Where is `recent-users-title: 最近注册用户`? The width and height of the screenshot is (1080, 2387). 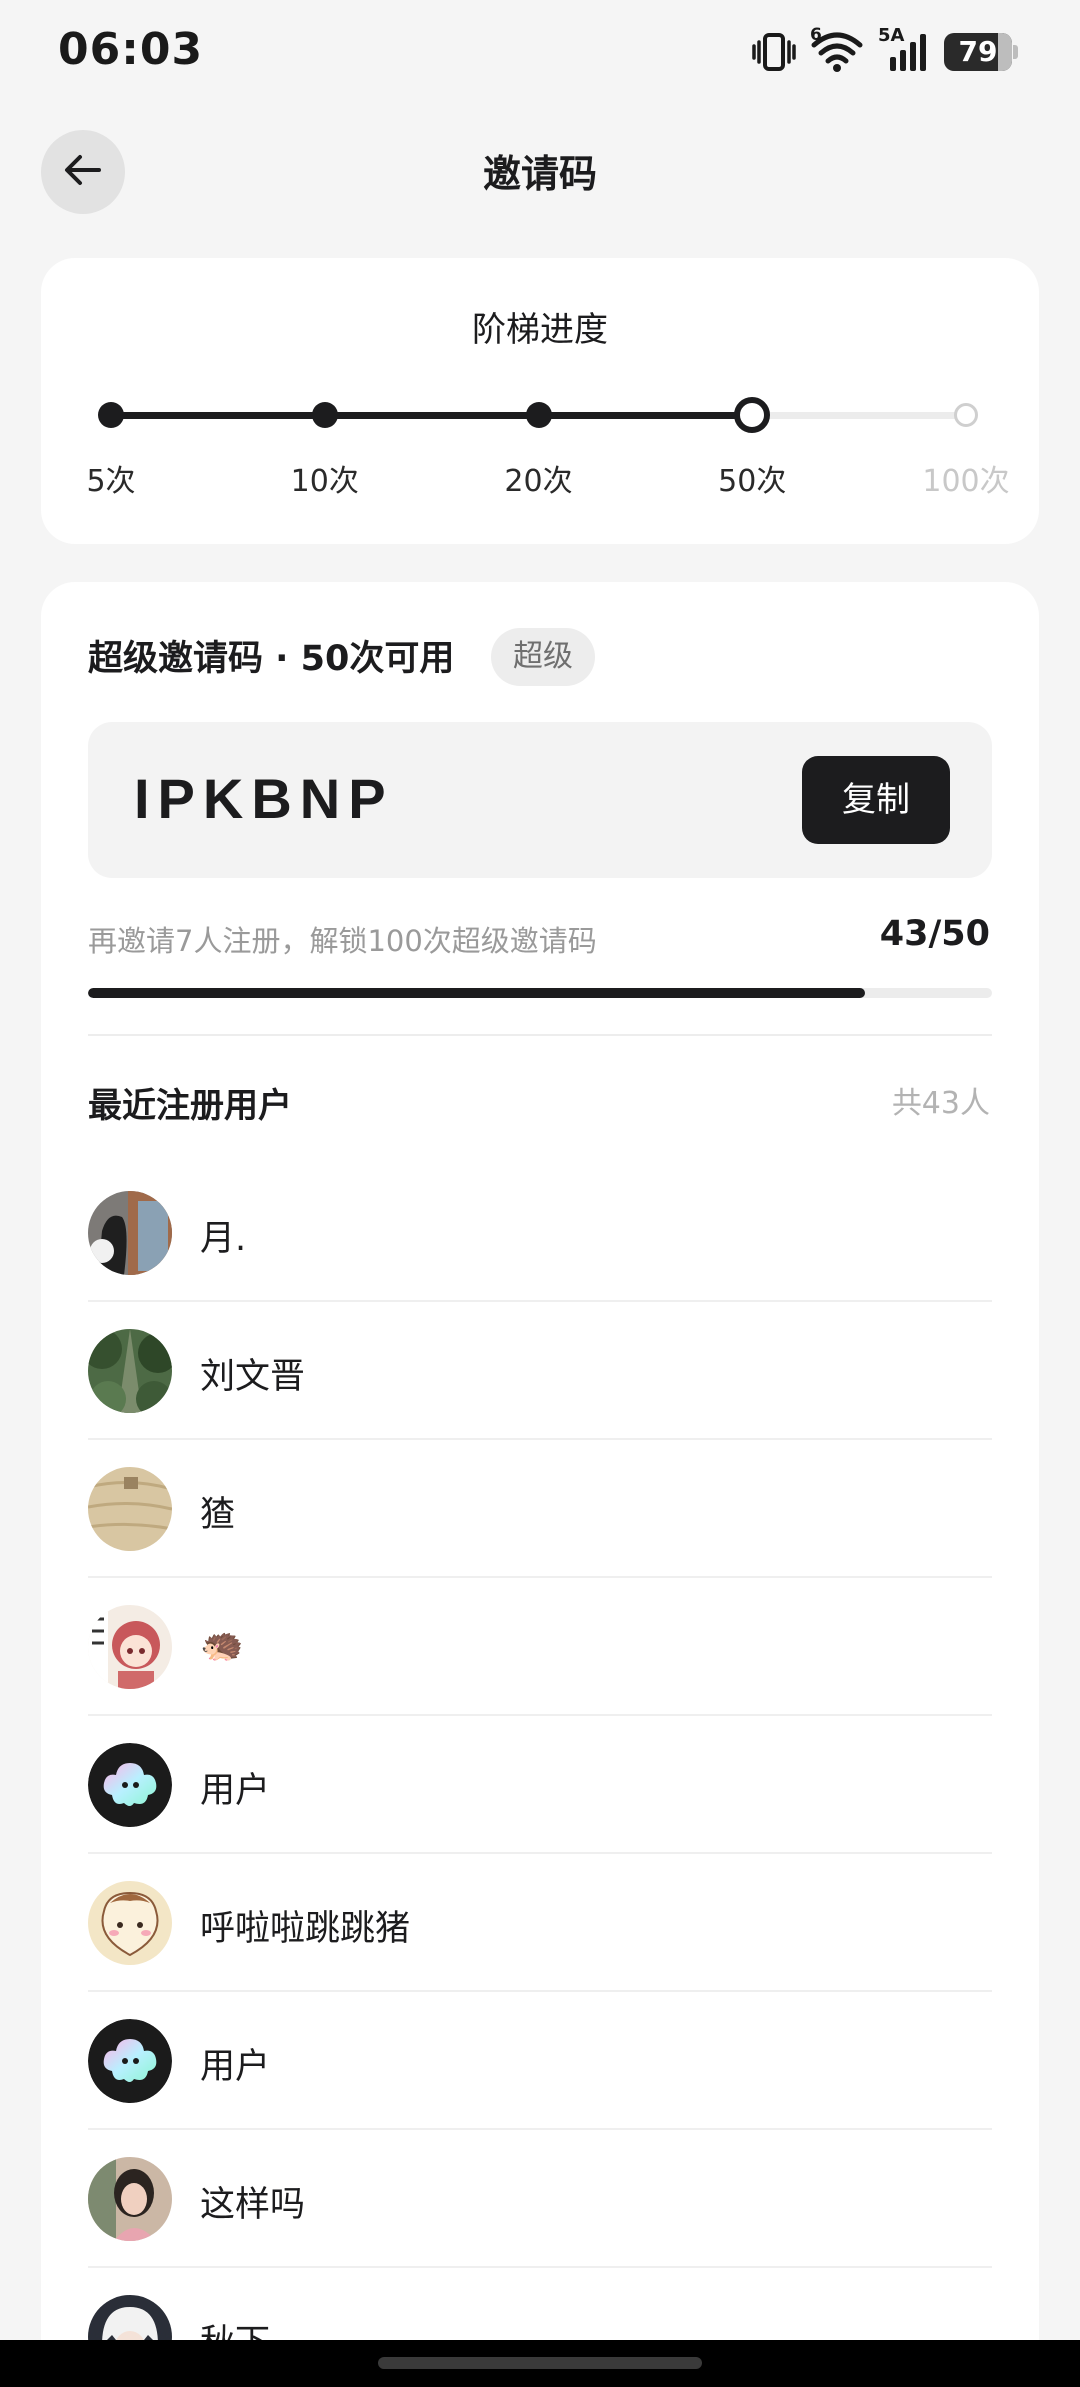
recent-users-title: 最近注册用户 is located at coordinates (190, 1106).